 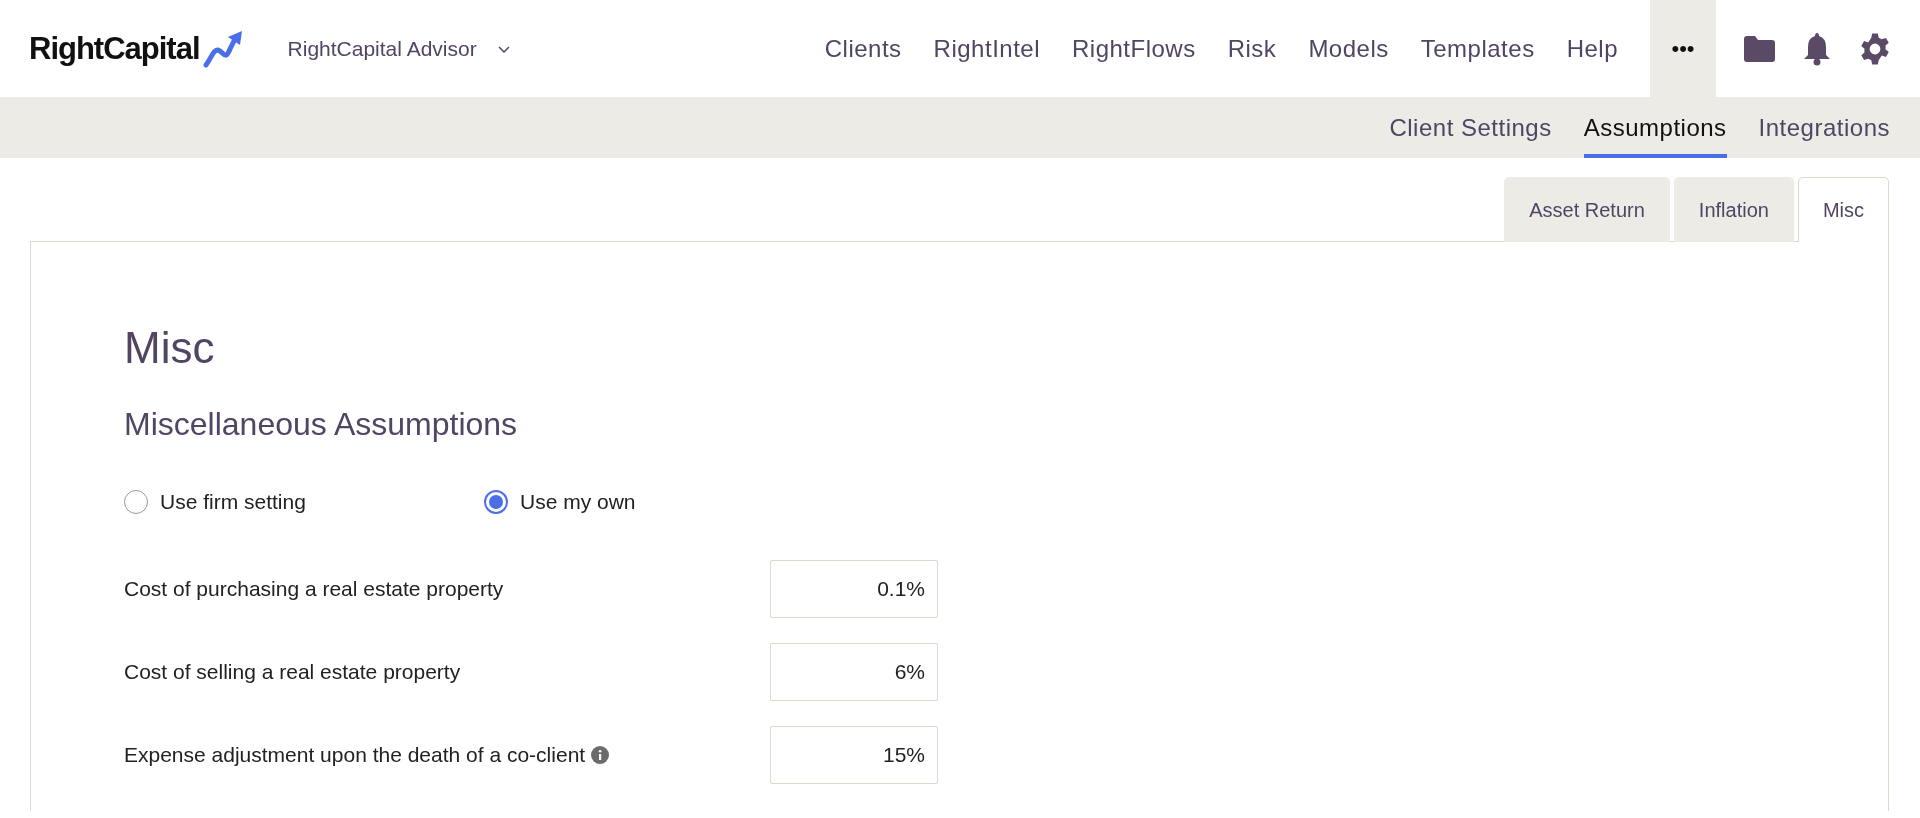 What do you see at coordinates (854, 672) in the screenshot?
I see `percent-input: 6%` at bounding box center [854, 672].